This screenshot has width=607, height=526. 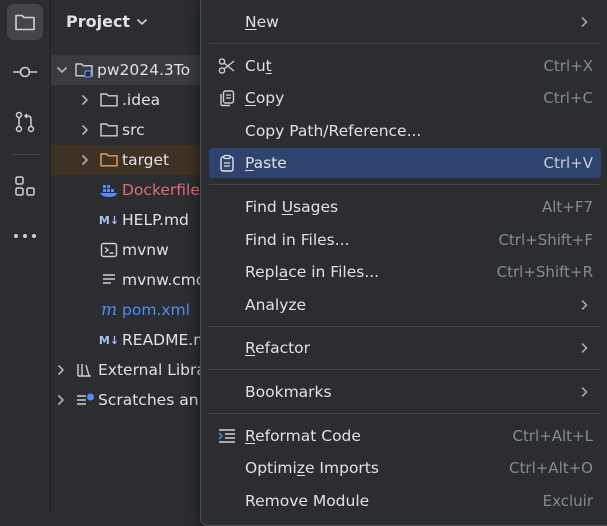 I want to click on menu-shortcut: Ctrl+Alt+O, so click(x=551, y=468).